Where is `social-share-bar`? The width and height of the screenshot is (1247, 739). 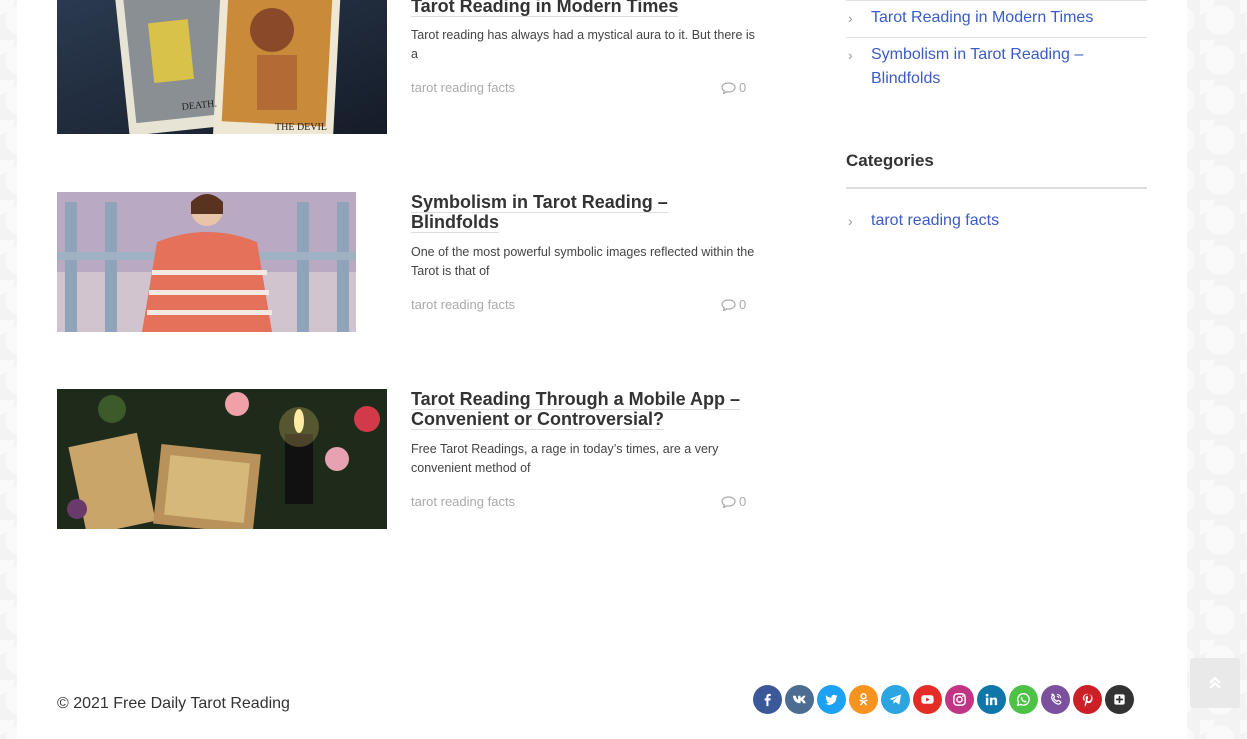 social-share-bar is located at coordinates (943, 699).